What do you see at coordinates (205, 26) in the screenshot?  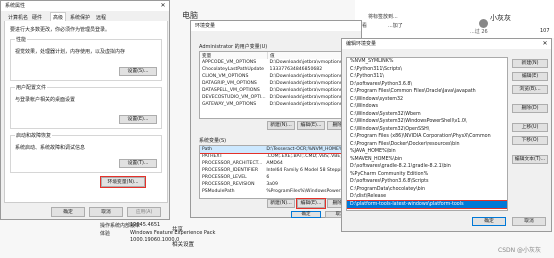 I see `envvars-title: 环境变量` at bounding box center [205, 26].